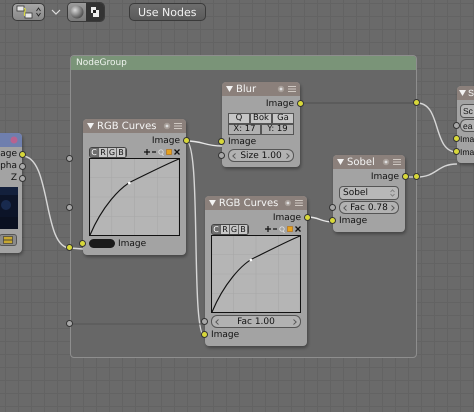 The image size is (474, 412). Describe the element at coordinates (14, 140) in the screenshot. I see `render-dot-icon` at that location.